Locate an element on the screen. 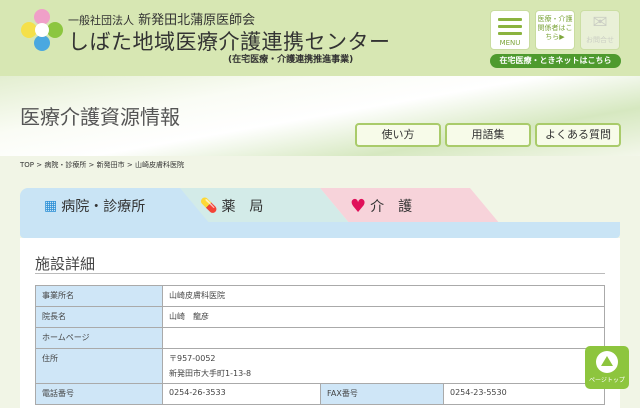 The width and height of the screenshot is (640, 408). professionals-button: 医療・介護関係者はこちら▶ is located at coordinates (555, 30).